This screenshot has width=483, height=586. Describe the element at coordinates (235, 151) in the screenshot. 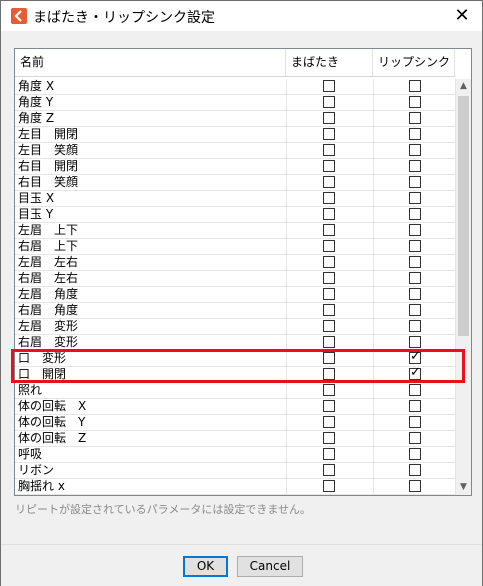

I see `table-row: 左目 笑顔` at that location.